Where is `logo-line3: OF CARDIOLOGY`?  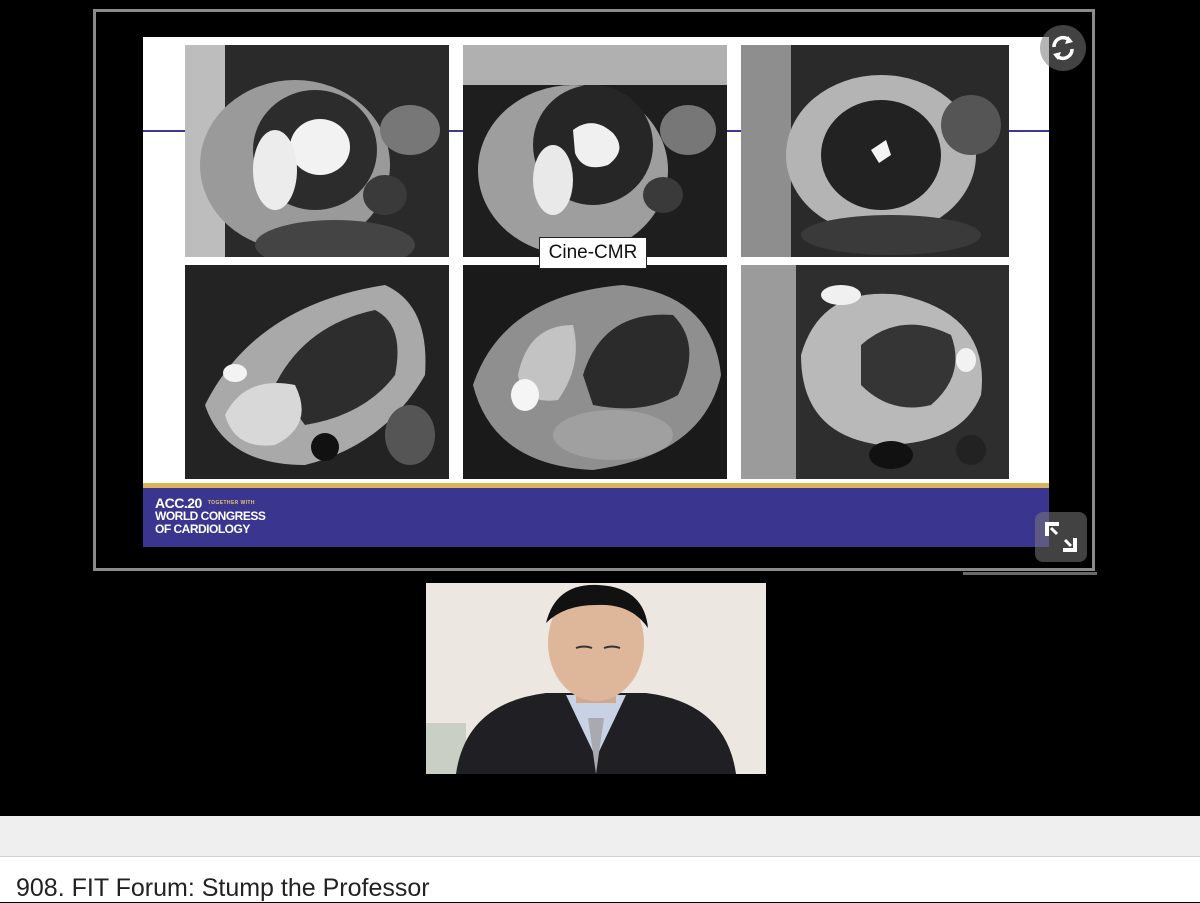 logo-line3: OF CARDIOLOGY is located at coordinates (202, 529).